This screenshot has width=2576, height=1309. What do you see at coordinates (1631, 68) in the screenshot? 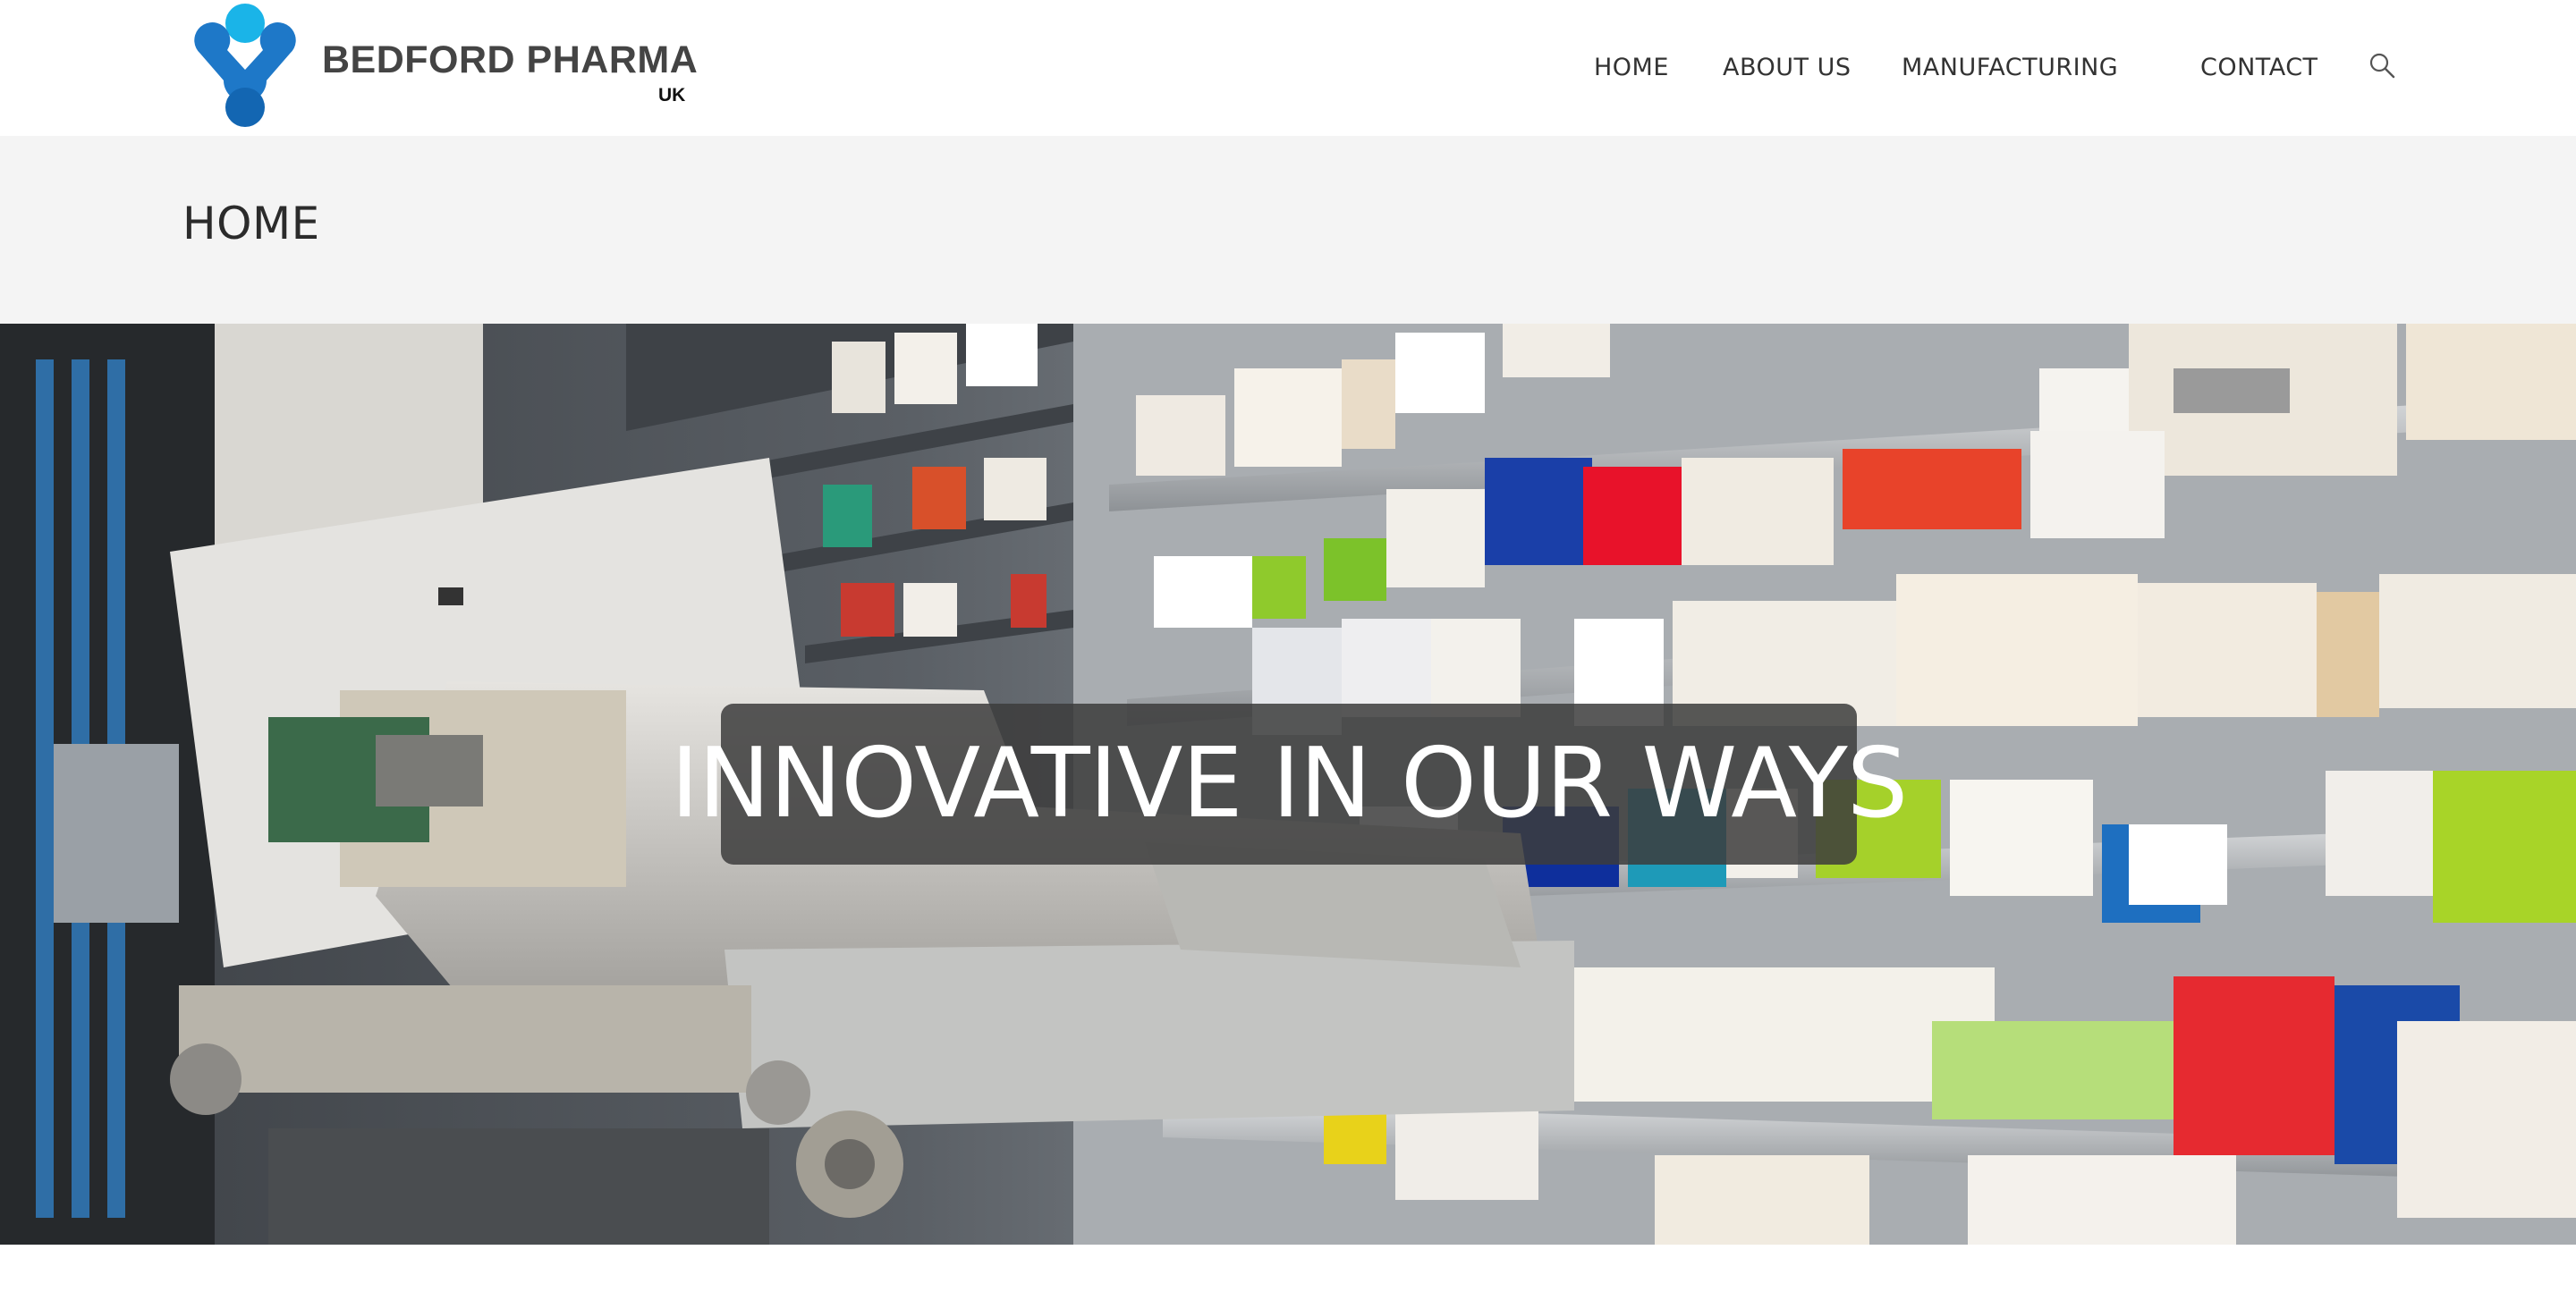
I see `nav-home: HOME` at bounding box center [1631, 68].